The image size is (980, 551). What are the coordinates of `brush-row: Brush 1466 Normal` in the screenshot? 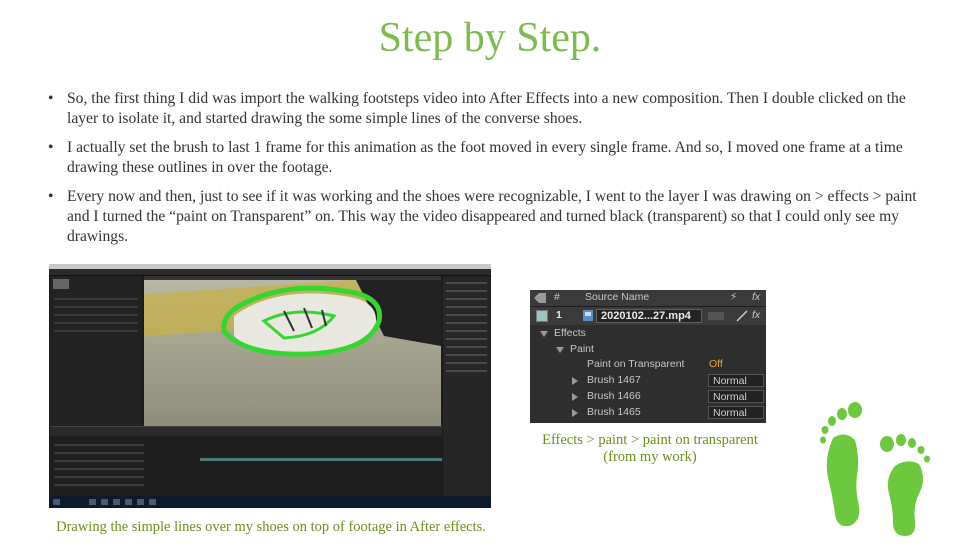 It's located at (648, 397).